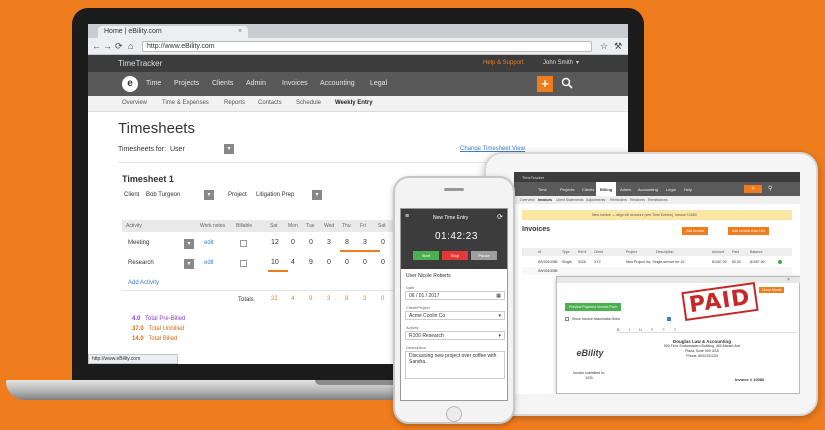 The height and width of the screenshot is (430, 825). Describe the element at coordinates (455, 315) in the screenshot. I see `client-field: Acme Coolin Co ▾` at that location.